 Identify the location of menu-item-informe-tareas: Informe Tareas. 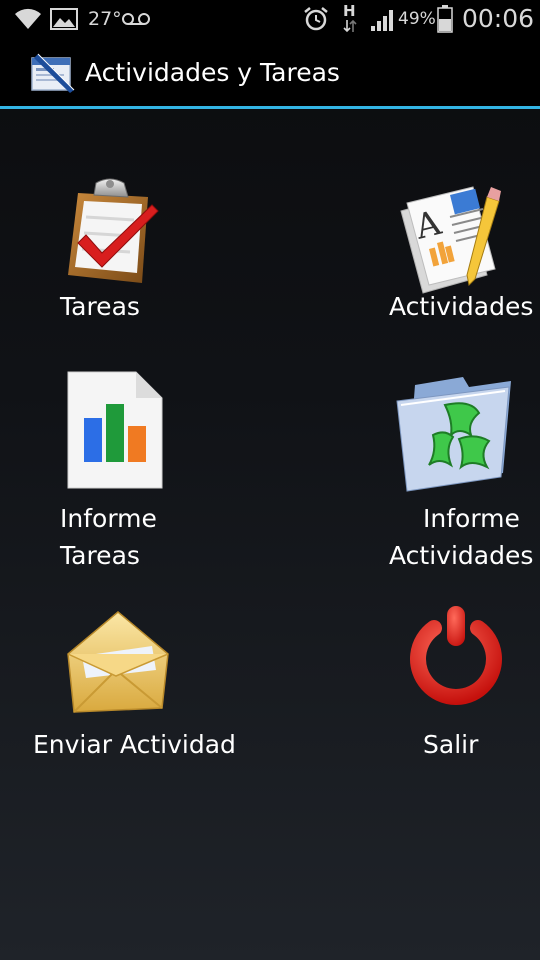
(115, 470).